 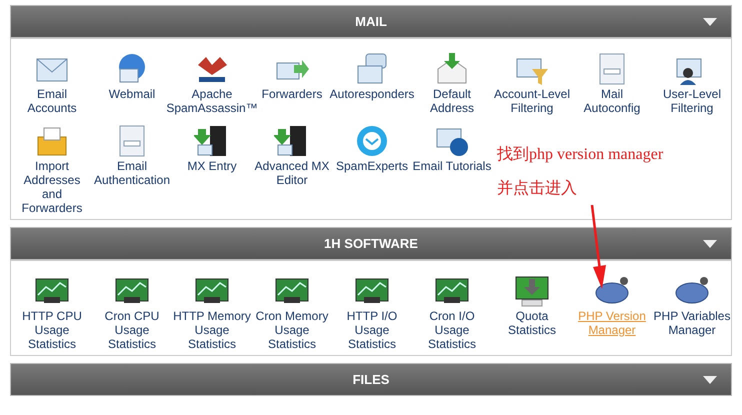 I want to click on app-link: Email Authentication, so click(x=132, y=173).